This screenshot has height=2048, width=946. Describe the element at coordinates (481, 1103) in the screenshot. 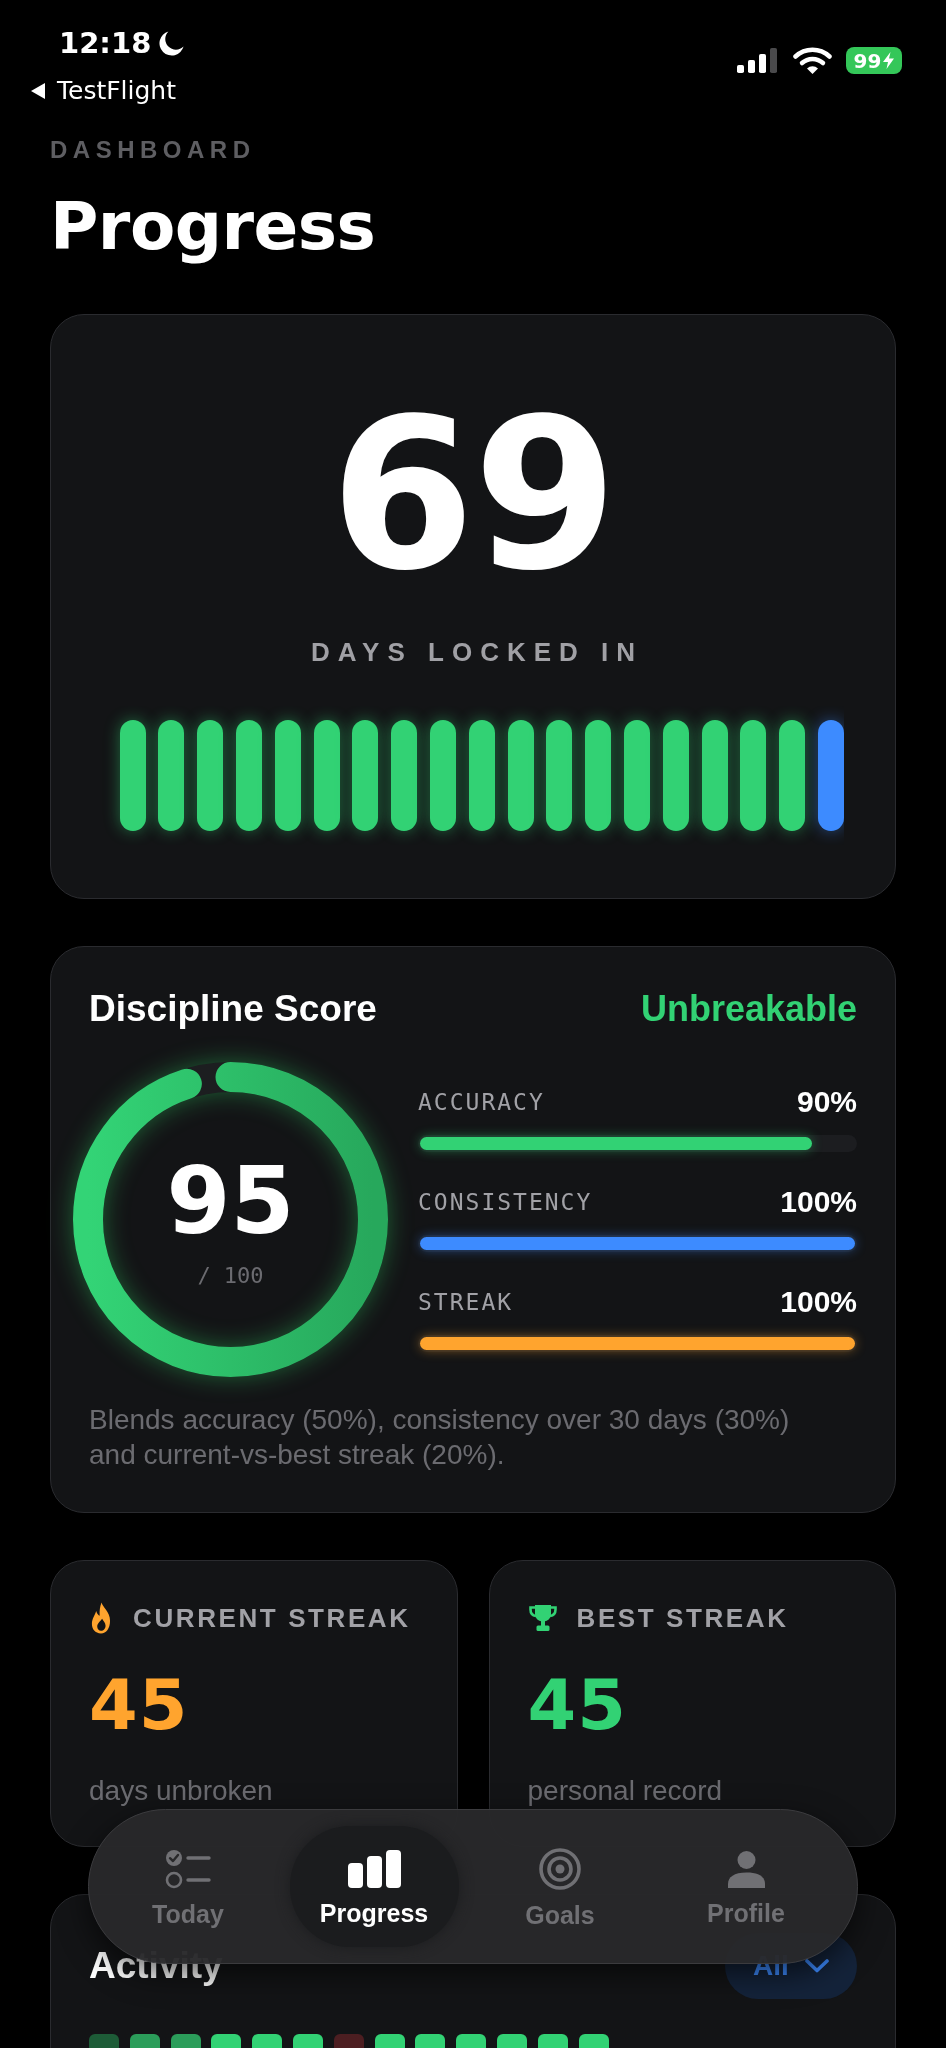

I see `metric-label: ACCURACY` at that location.